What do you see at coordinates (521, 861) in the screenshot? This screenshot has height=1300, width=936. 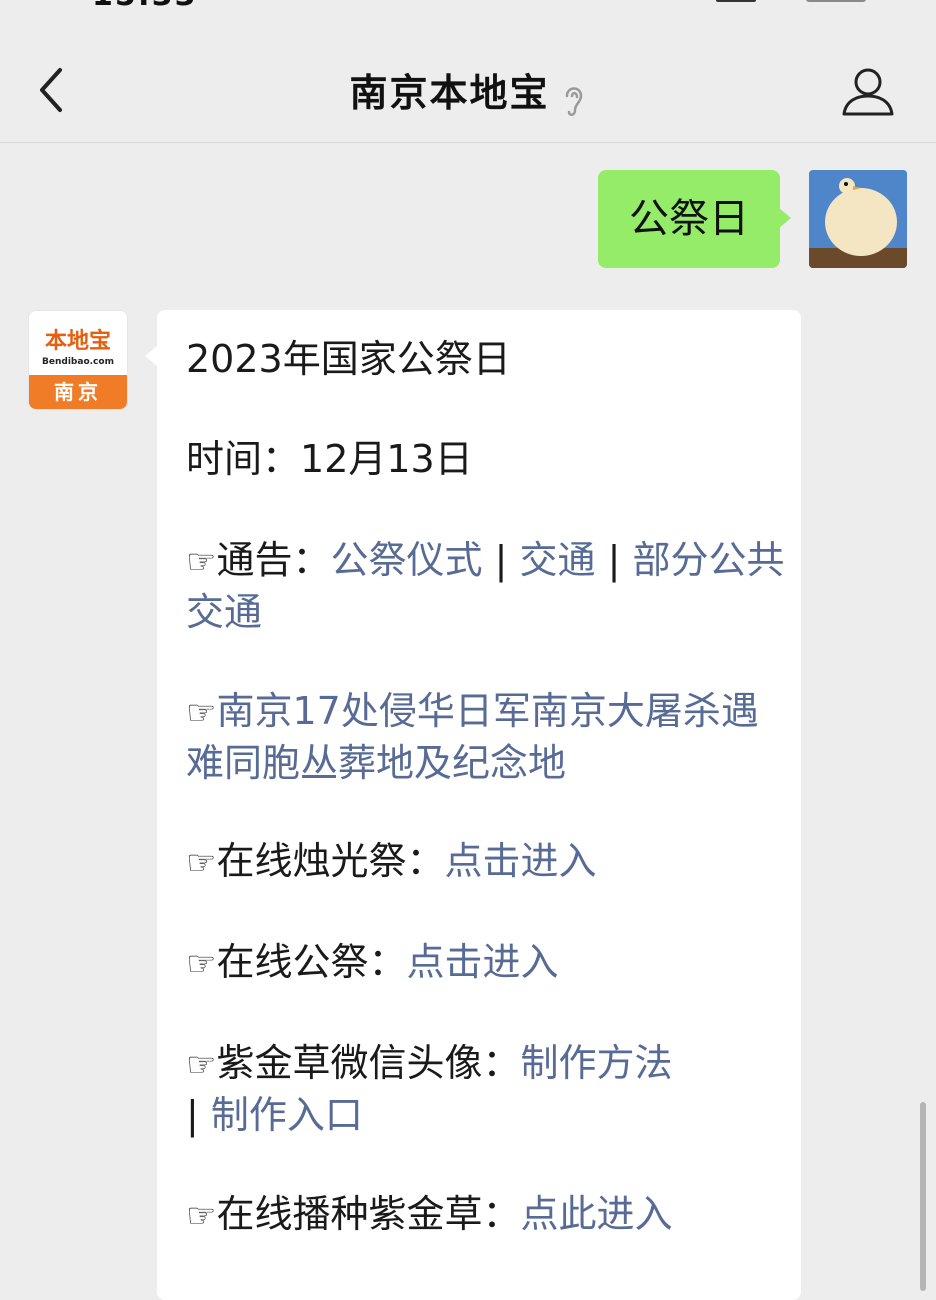 I see `candle-enter-link: 点击进入` at bounding box center [521, 861].